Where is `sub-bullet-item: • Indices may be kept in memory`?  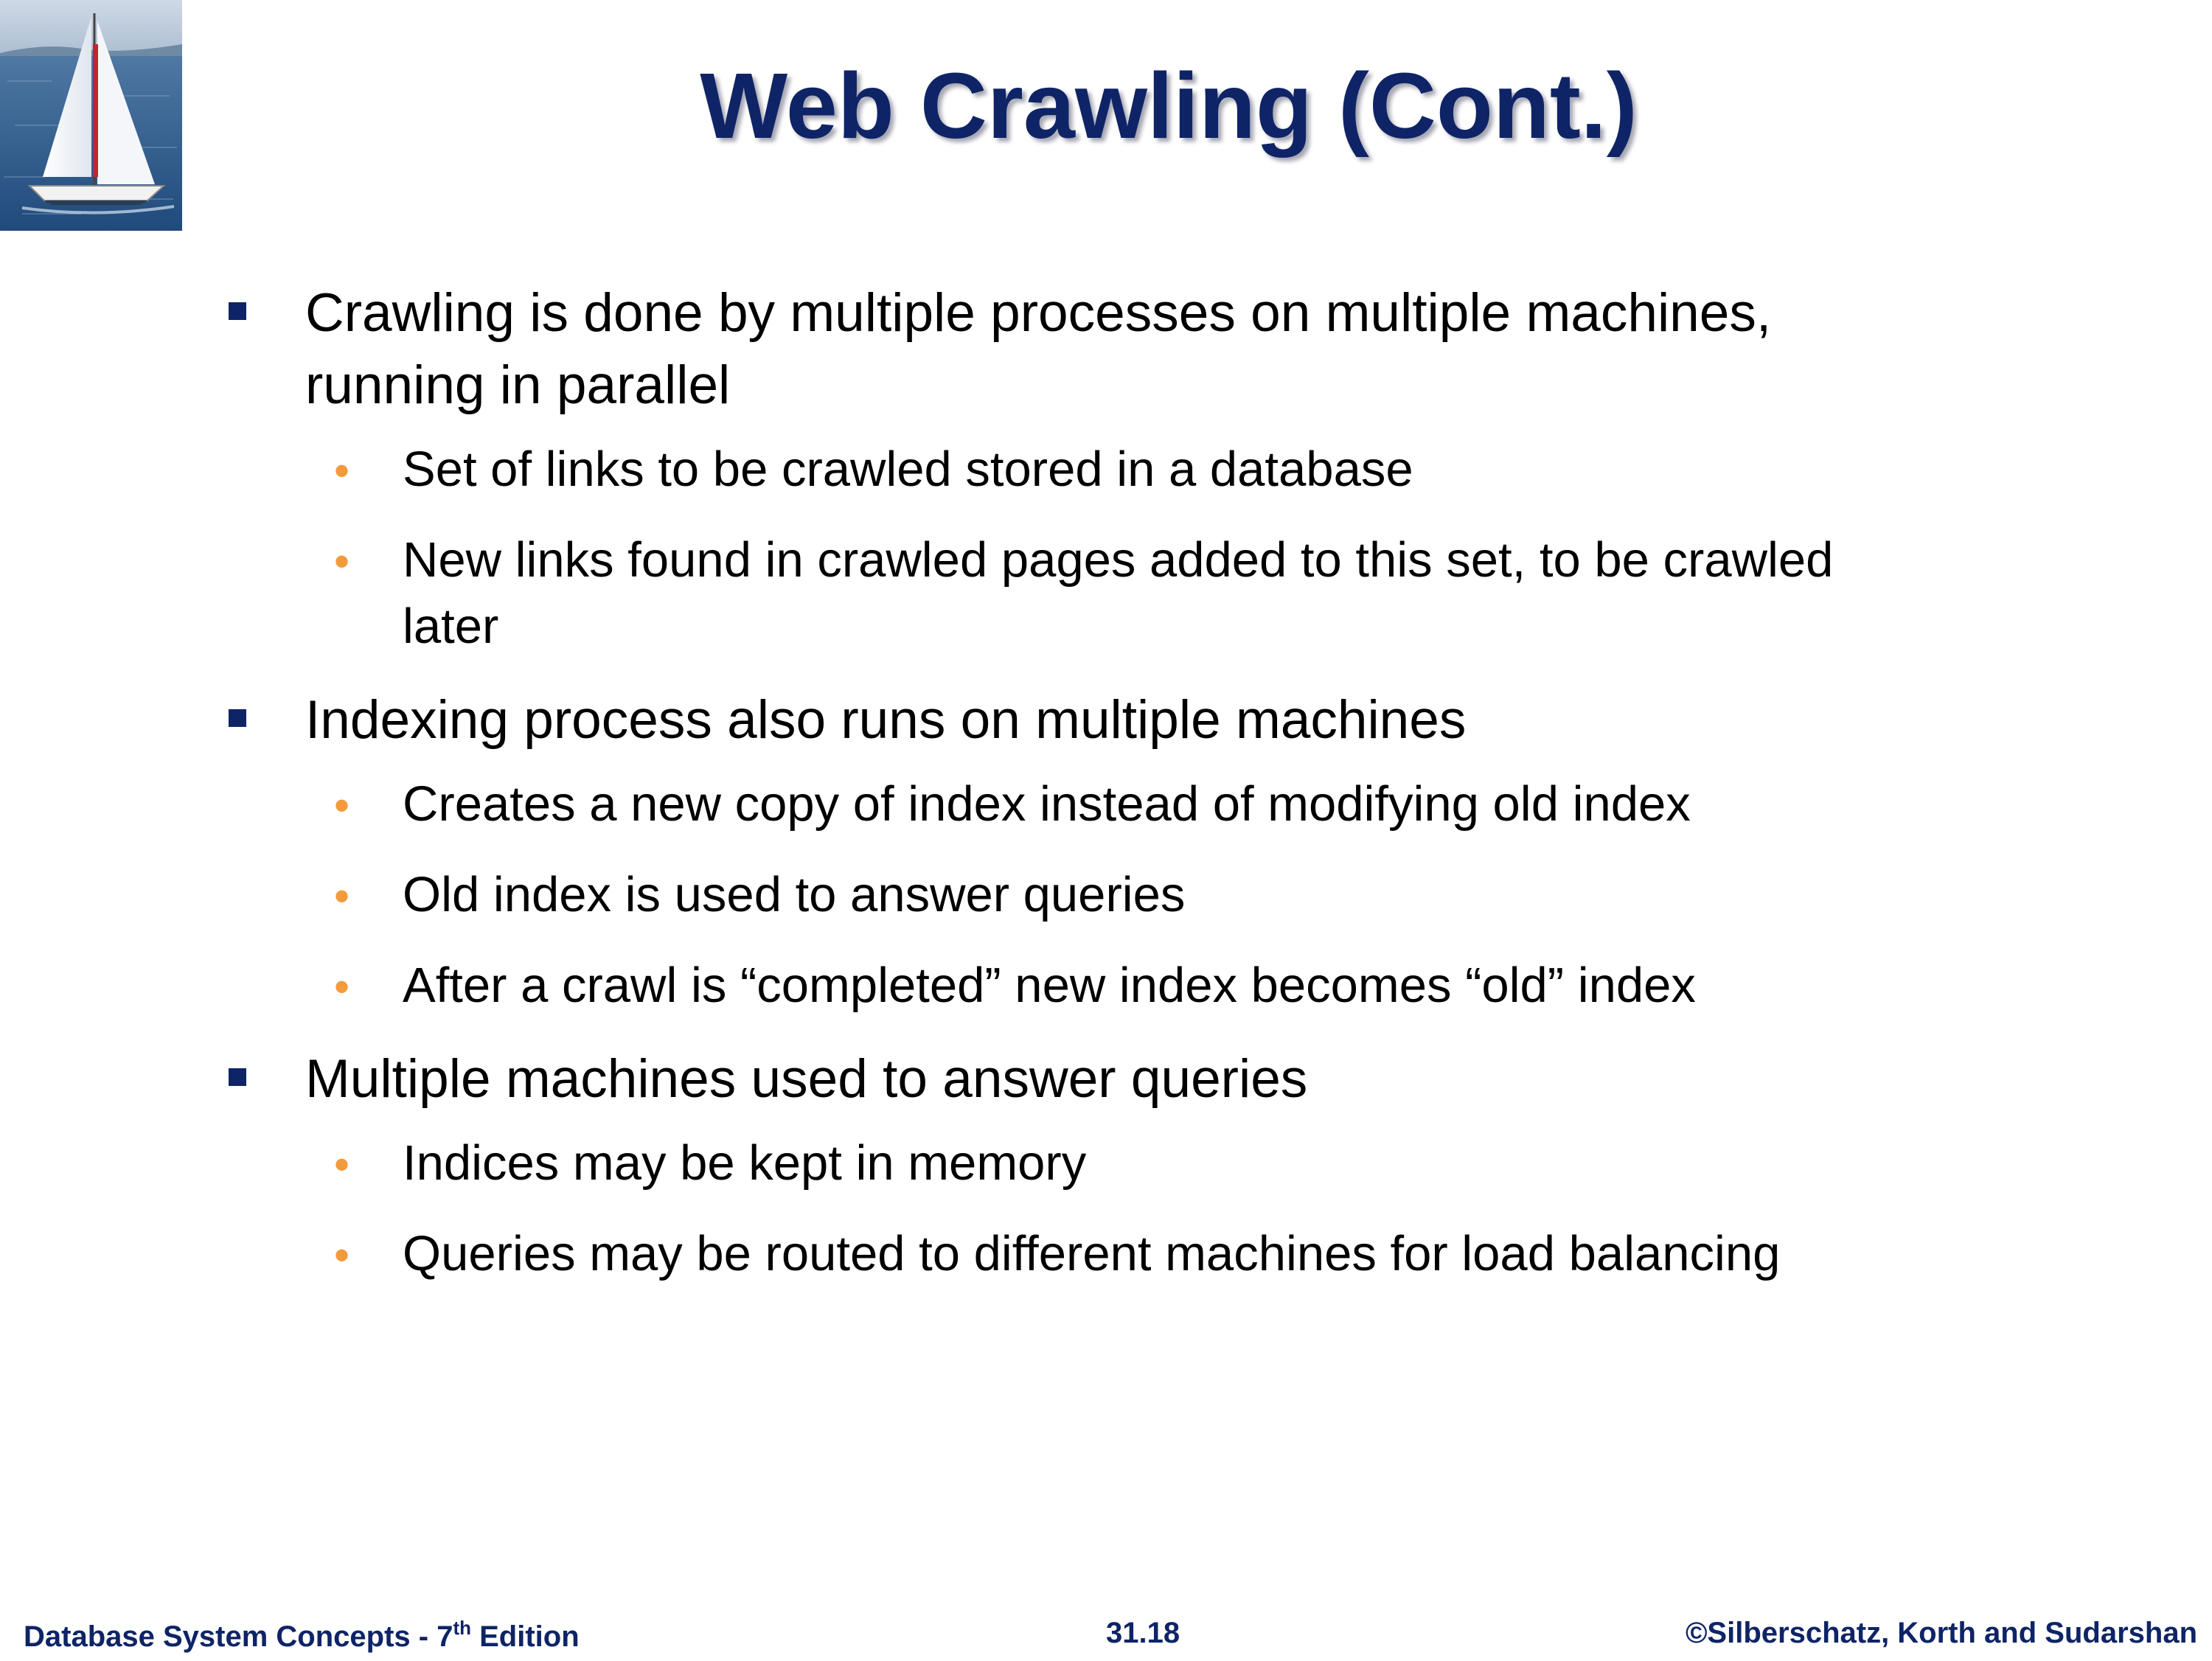 sub-bullet-item: • Indices may be kept in memory is located at coordinates (1143, 1163).